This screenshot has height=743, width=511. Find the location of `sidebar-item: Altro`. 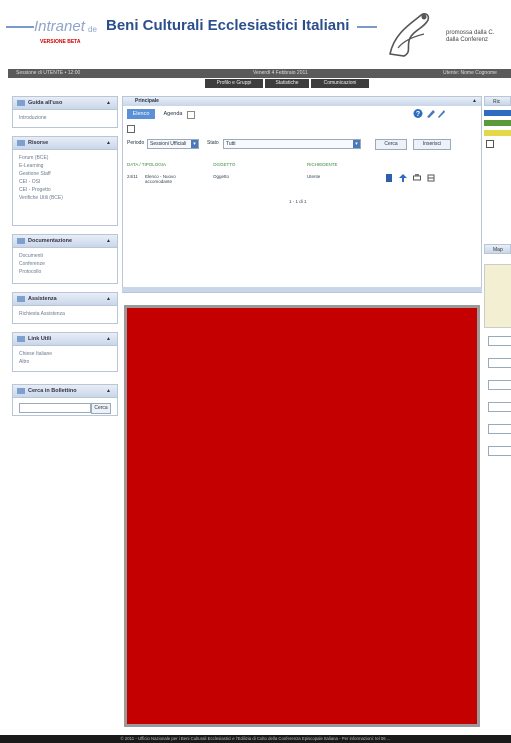

sidebar-item: Altro is located at coordinates (65, 362).